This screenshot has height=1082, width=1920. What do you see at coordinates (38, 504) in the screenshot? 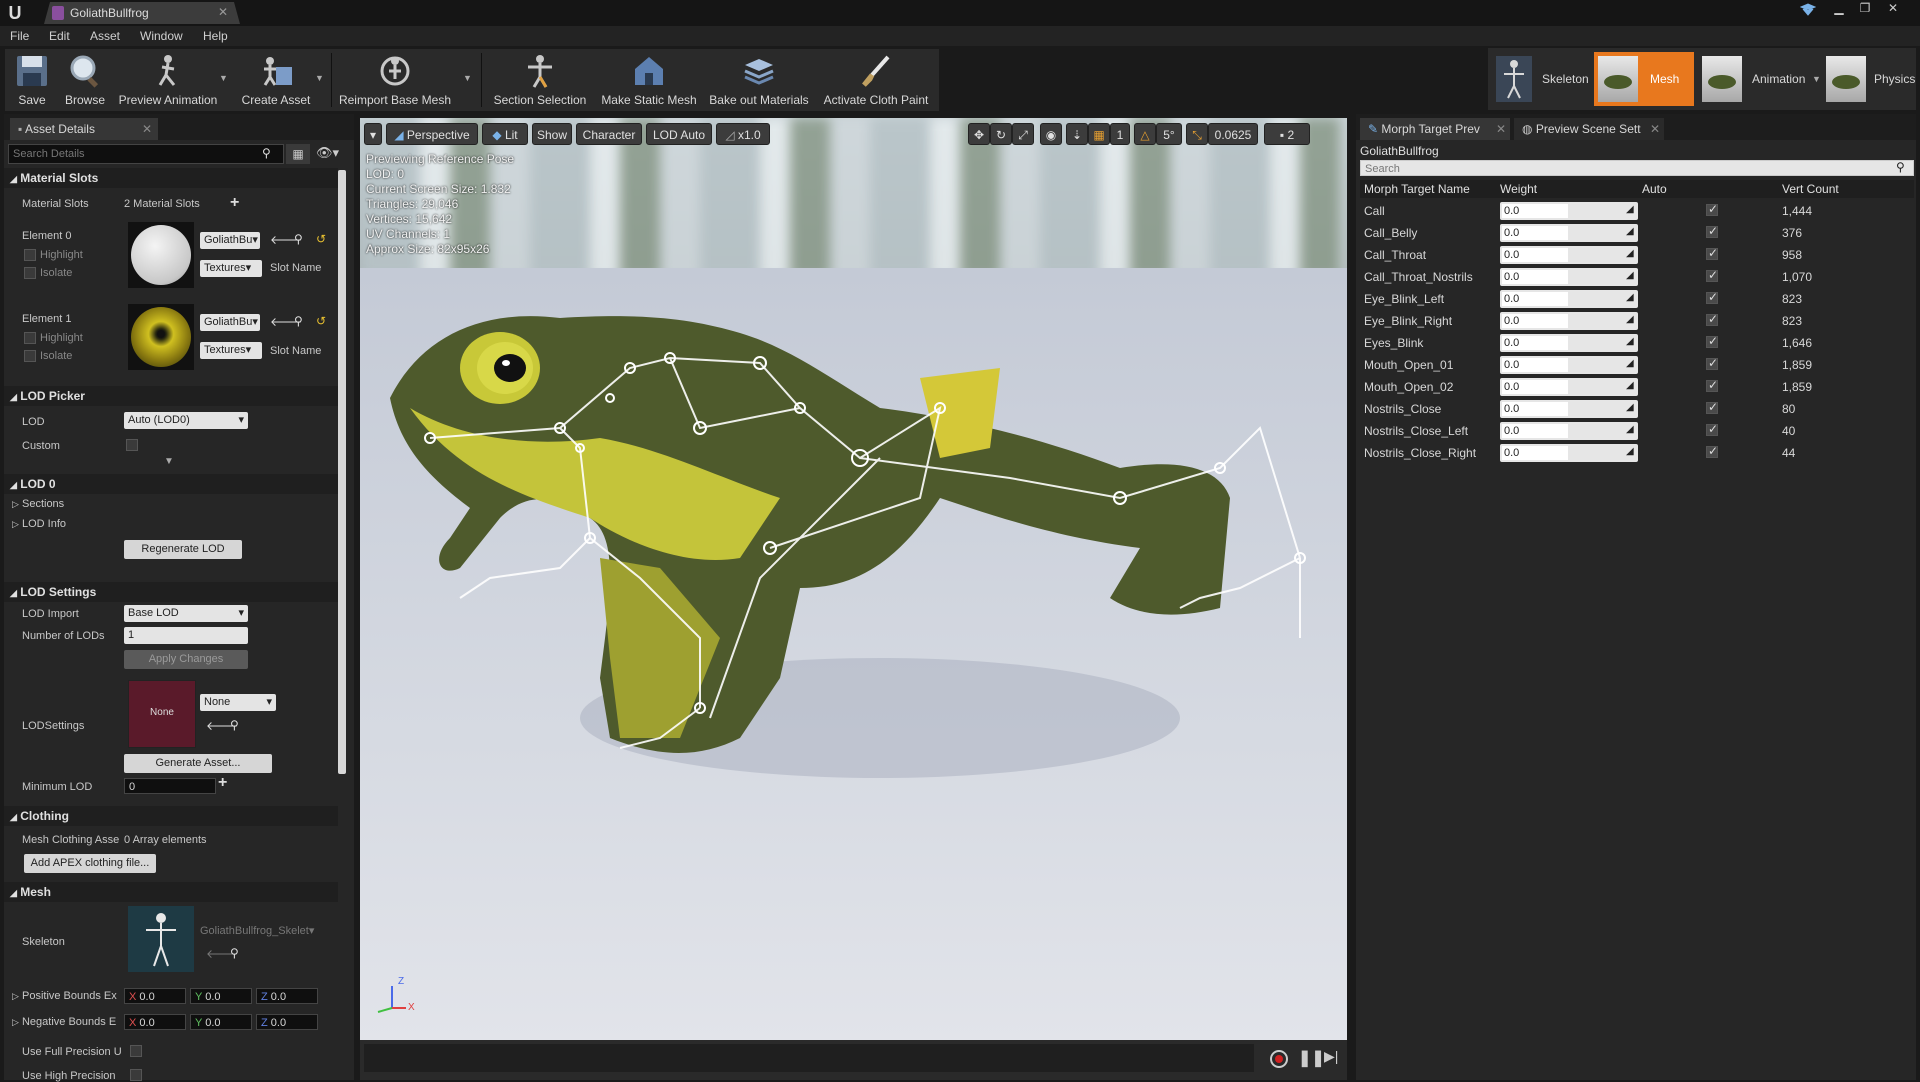
I see `sections-item: ▷ Sections` at bounding box center [38, 504].